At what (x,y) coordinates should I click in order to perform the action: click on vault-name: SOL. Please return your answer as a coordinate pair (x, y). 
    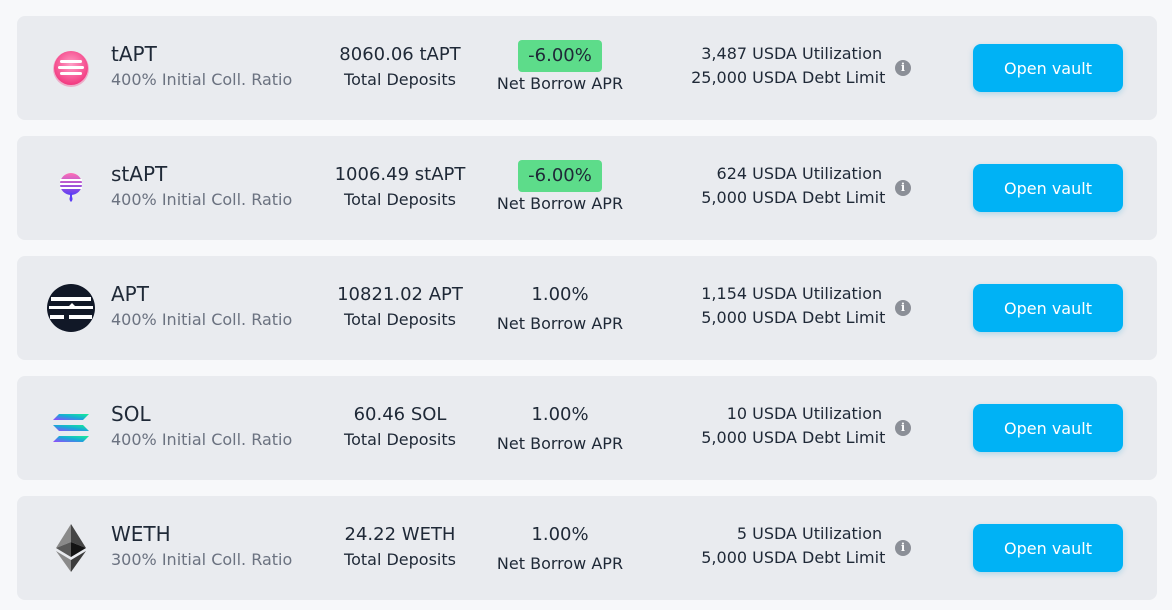
    Looking at the image, I should click on (131, 414).